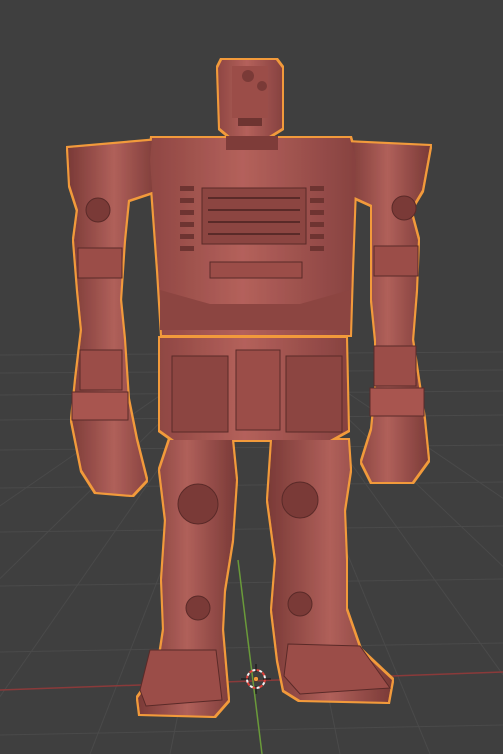 The width and height of the screenshot is (503, 754). What do you see at coordinates (98, 210) in the screenshot?
I see `shoulder-joint-left` at bounding box center [98, 210].